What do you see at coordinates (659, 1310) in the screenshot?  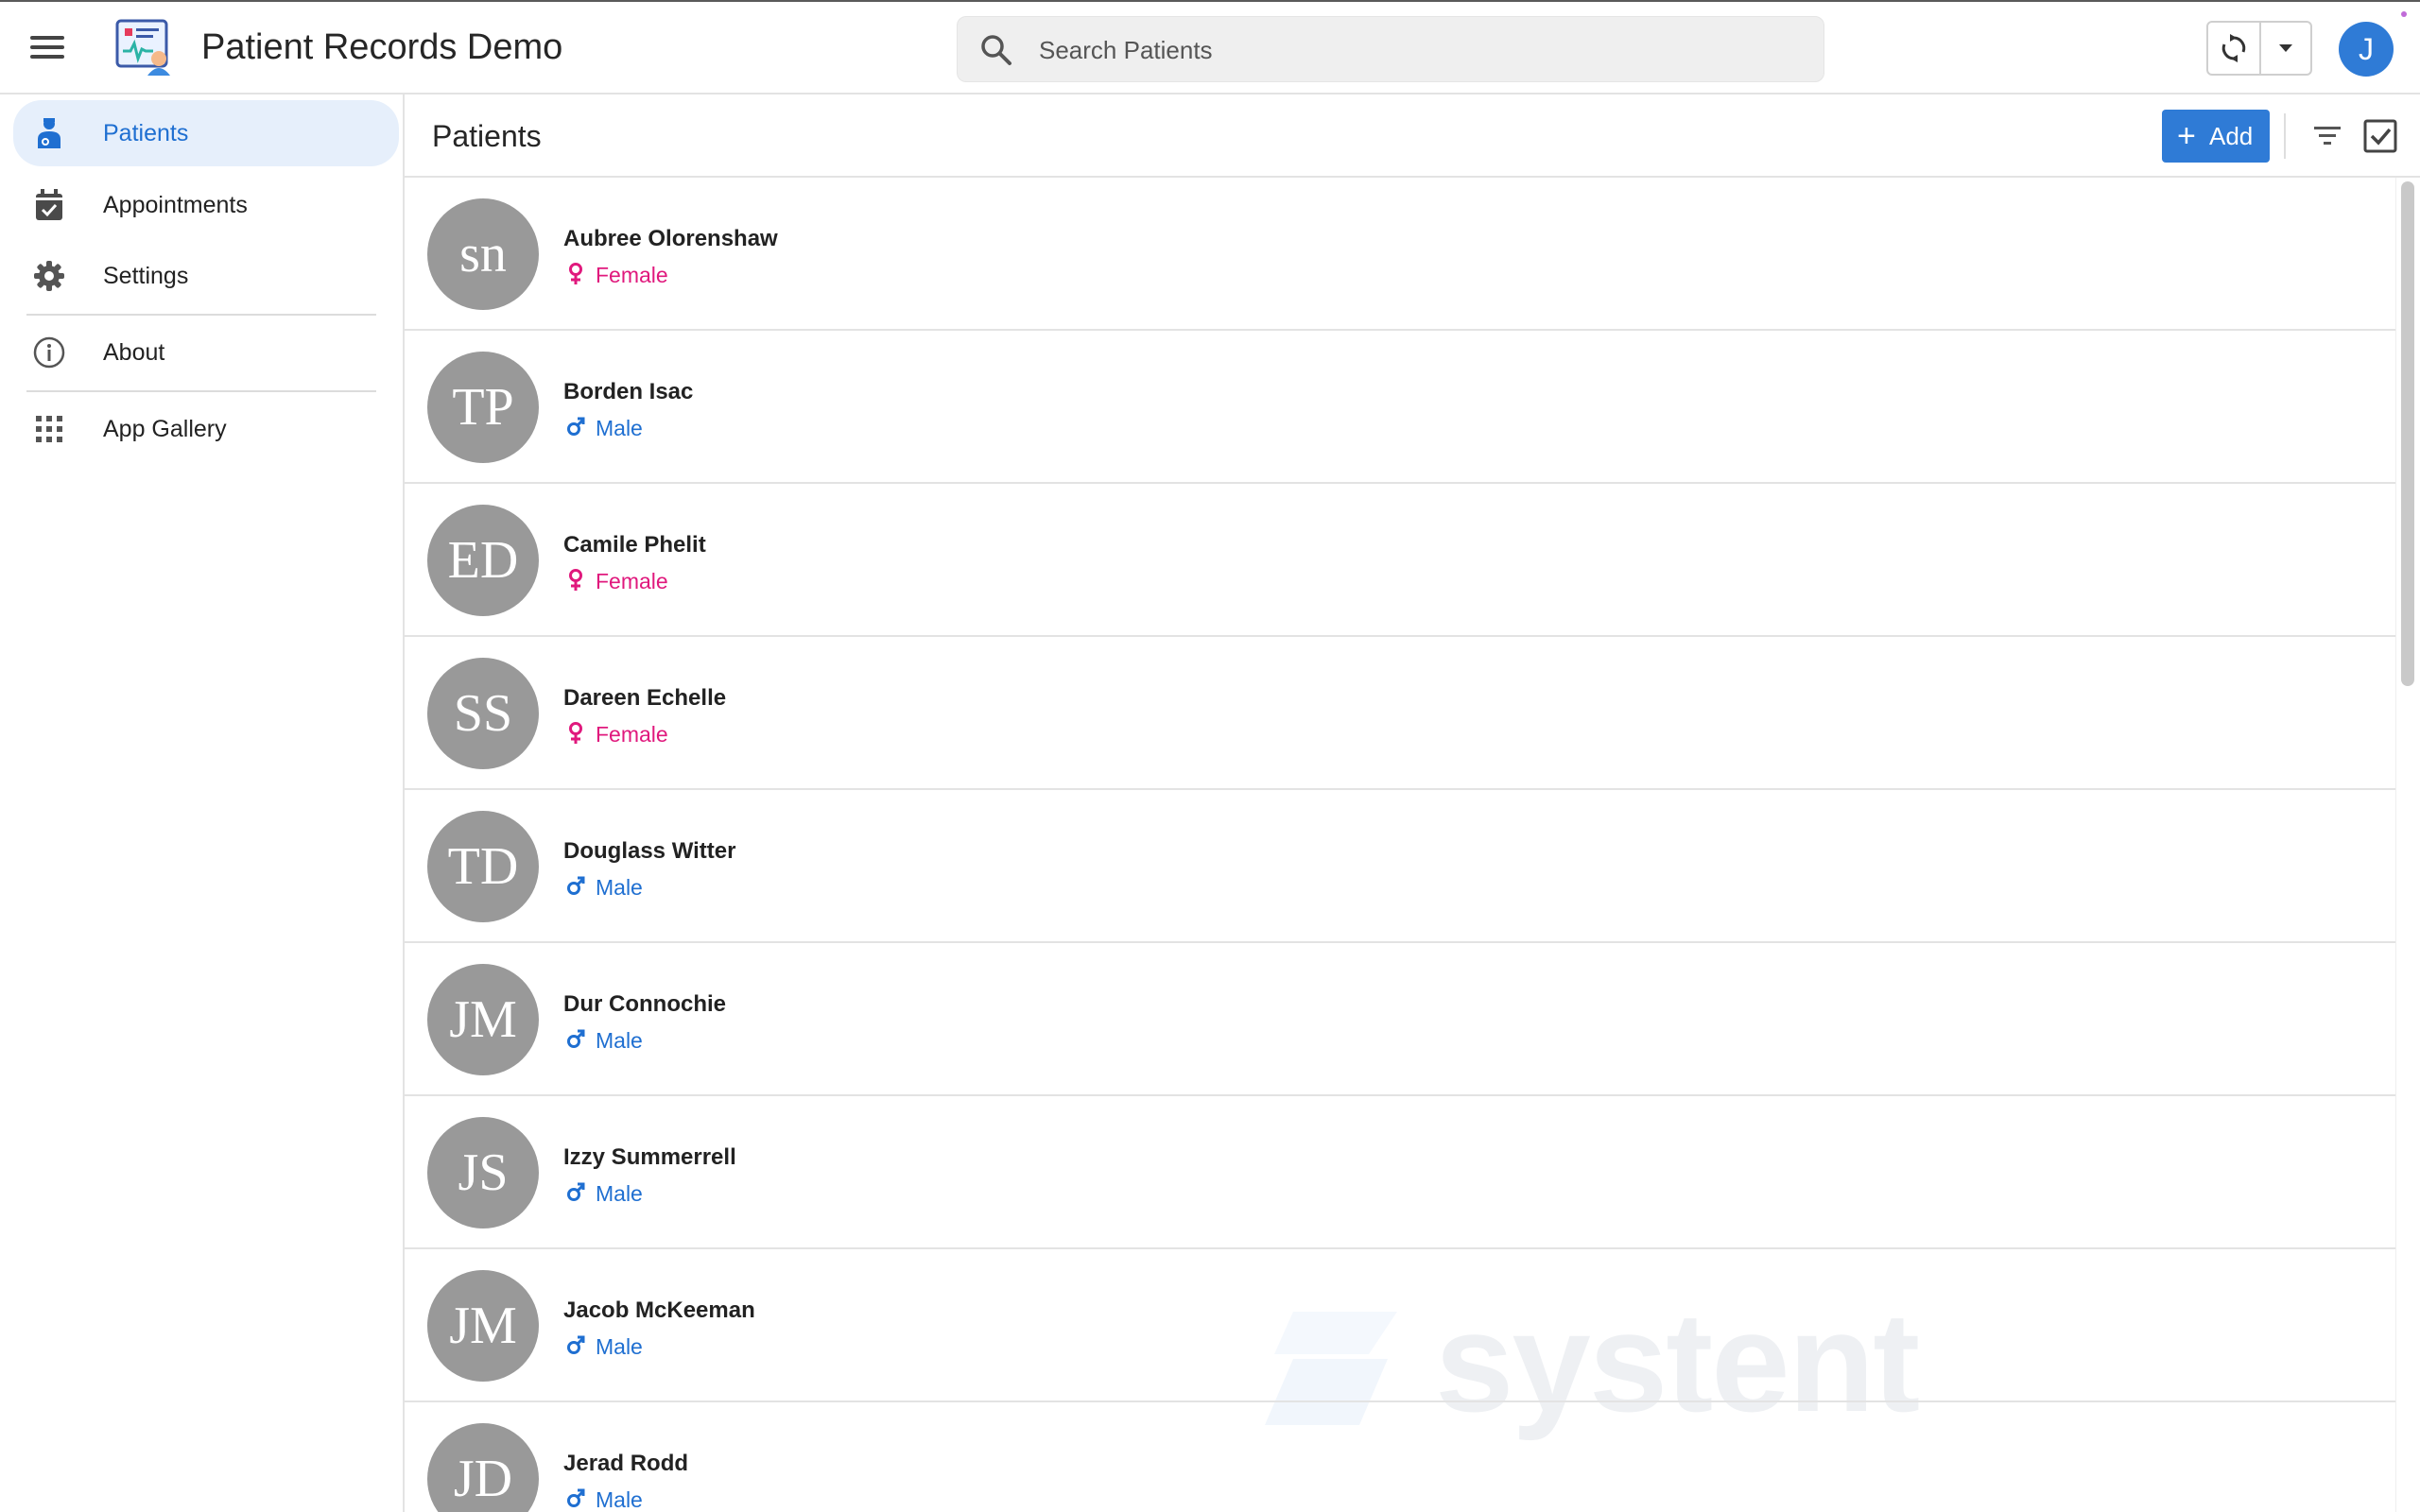 I see `patient-name: Jacob McKeeman` at bounding box center [659, 1310].